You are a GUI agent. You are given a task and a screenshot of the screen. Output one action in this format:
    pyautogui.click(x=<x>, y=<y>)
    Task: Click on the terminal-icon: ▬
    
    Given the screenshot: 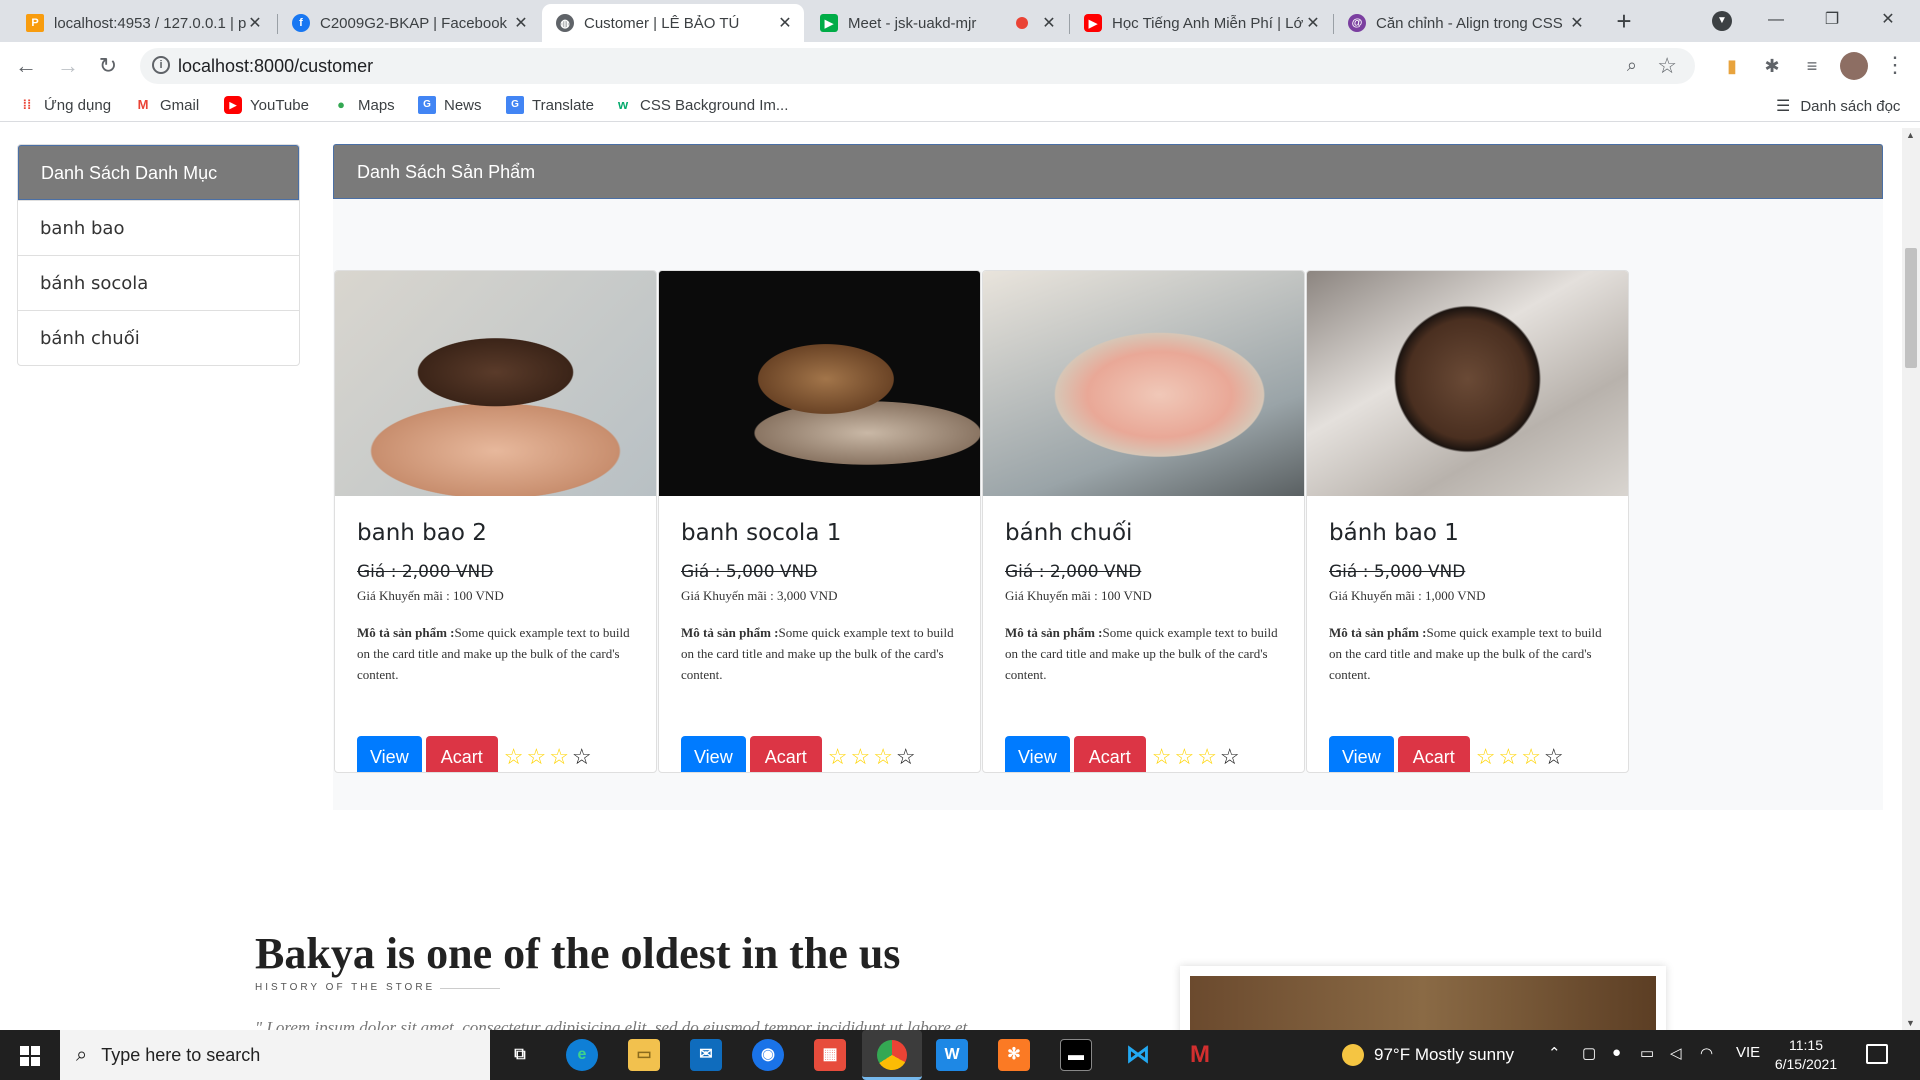 What is the action you would take?
    pyautogui.click(x=1076, y=1055)
    